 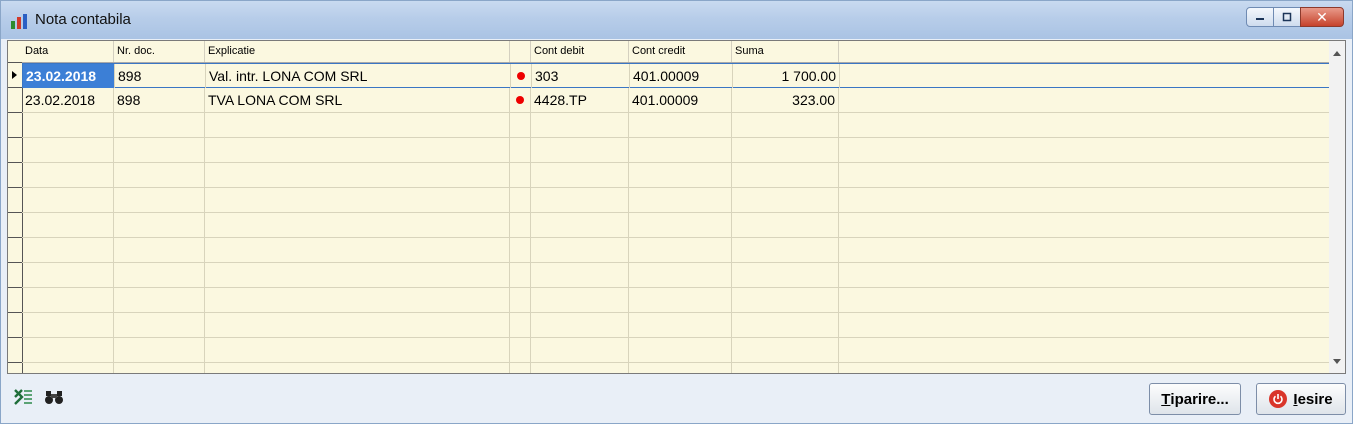 What do you see at coordinates (581, 76) in the screenshot?
I see `cell-cont-debit: 303` at bounding box center [581, 76].